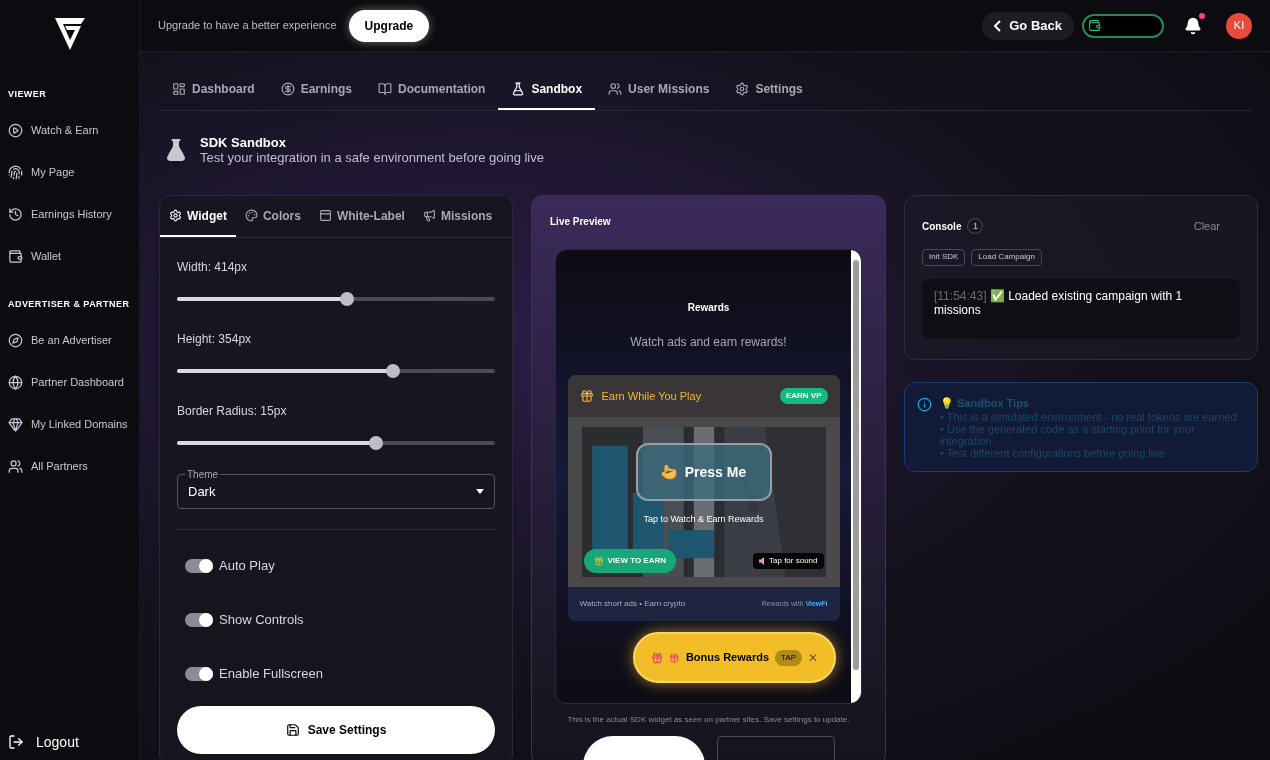 The width and height of the screenshot is (1270, 760). What do you see at coordinates (1094, 25) in the screenshot?
I see `wallet-icon` at bounding box center [1094, 25].